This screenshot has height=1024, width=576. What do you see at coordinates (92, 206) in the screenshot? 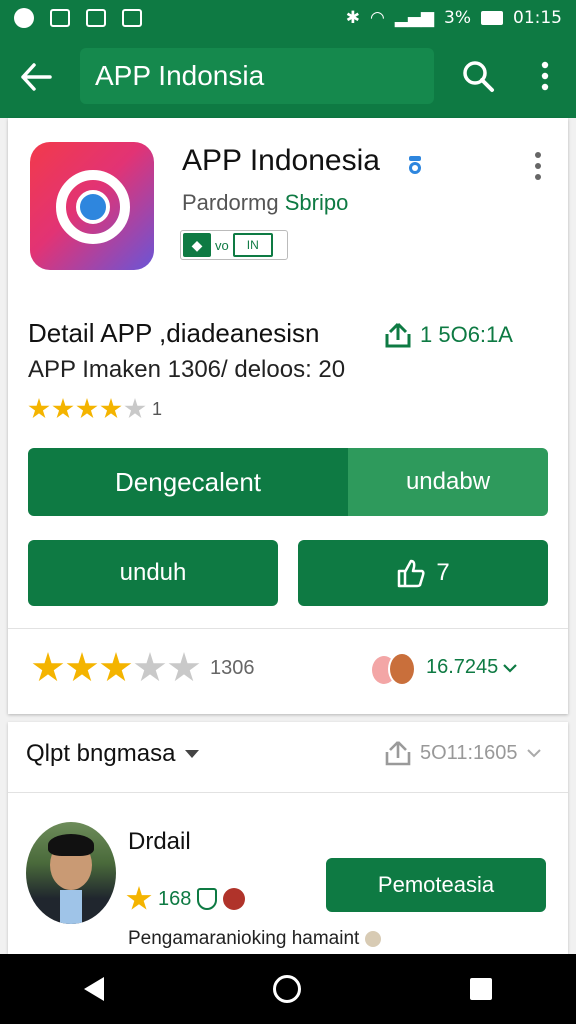
I see `app-logo-icon` at bounding box center [92, 206].